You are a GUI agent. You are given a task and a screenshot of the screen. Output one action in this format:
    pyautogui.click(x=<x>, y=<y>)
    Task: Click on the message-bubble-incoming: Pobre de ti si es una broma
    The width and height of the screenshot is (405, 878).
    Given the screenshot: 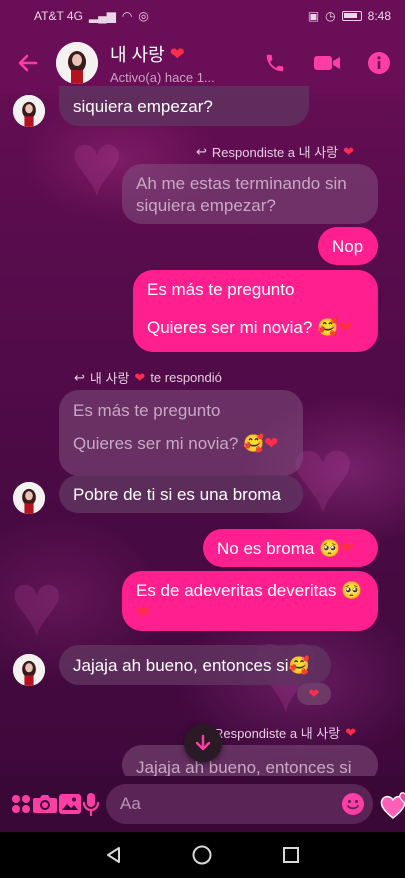 What is the action you would take?
    pyautogui.click(x=181, y=494)
    